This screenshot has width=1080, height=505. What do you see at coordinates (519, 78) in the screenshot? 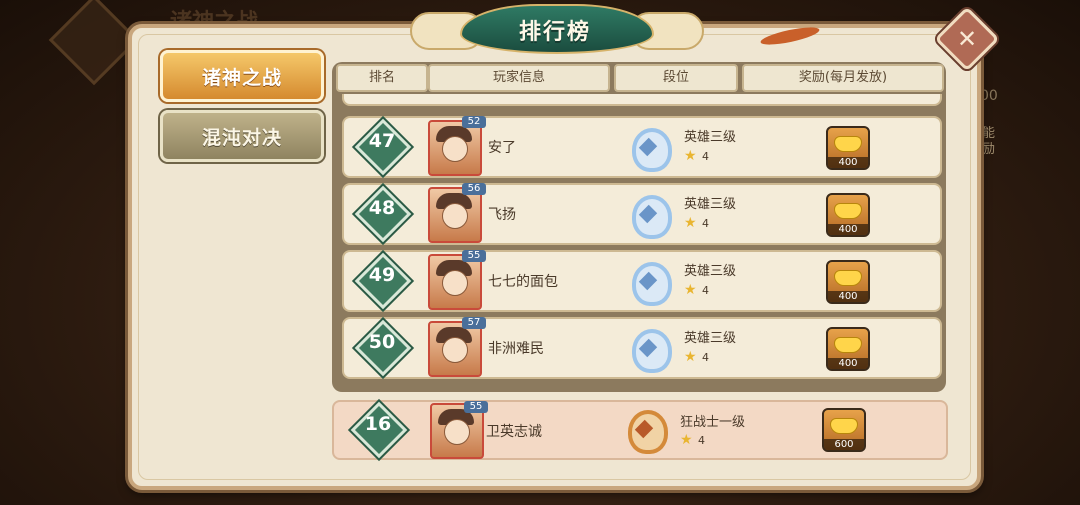
I see `header-player: 玩家信息` at bounding box center [519, 78].